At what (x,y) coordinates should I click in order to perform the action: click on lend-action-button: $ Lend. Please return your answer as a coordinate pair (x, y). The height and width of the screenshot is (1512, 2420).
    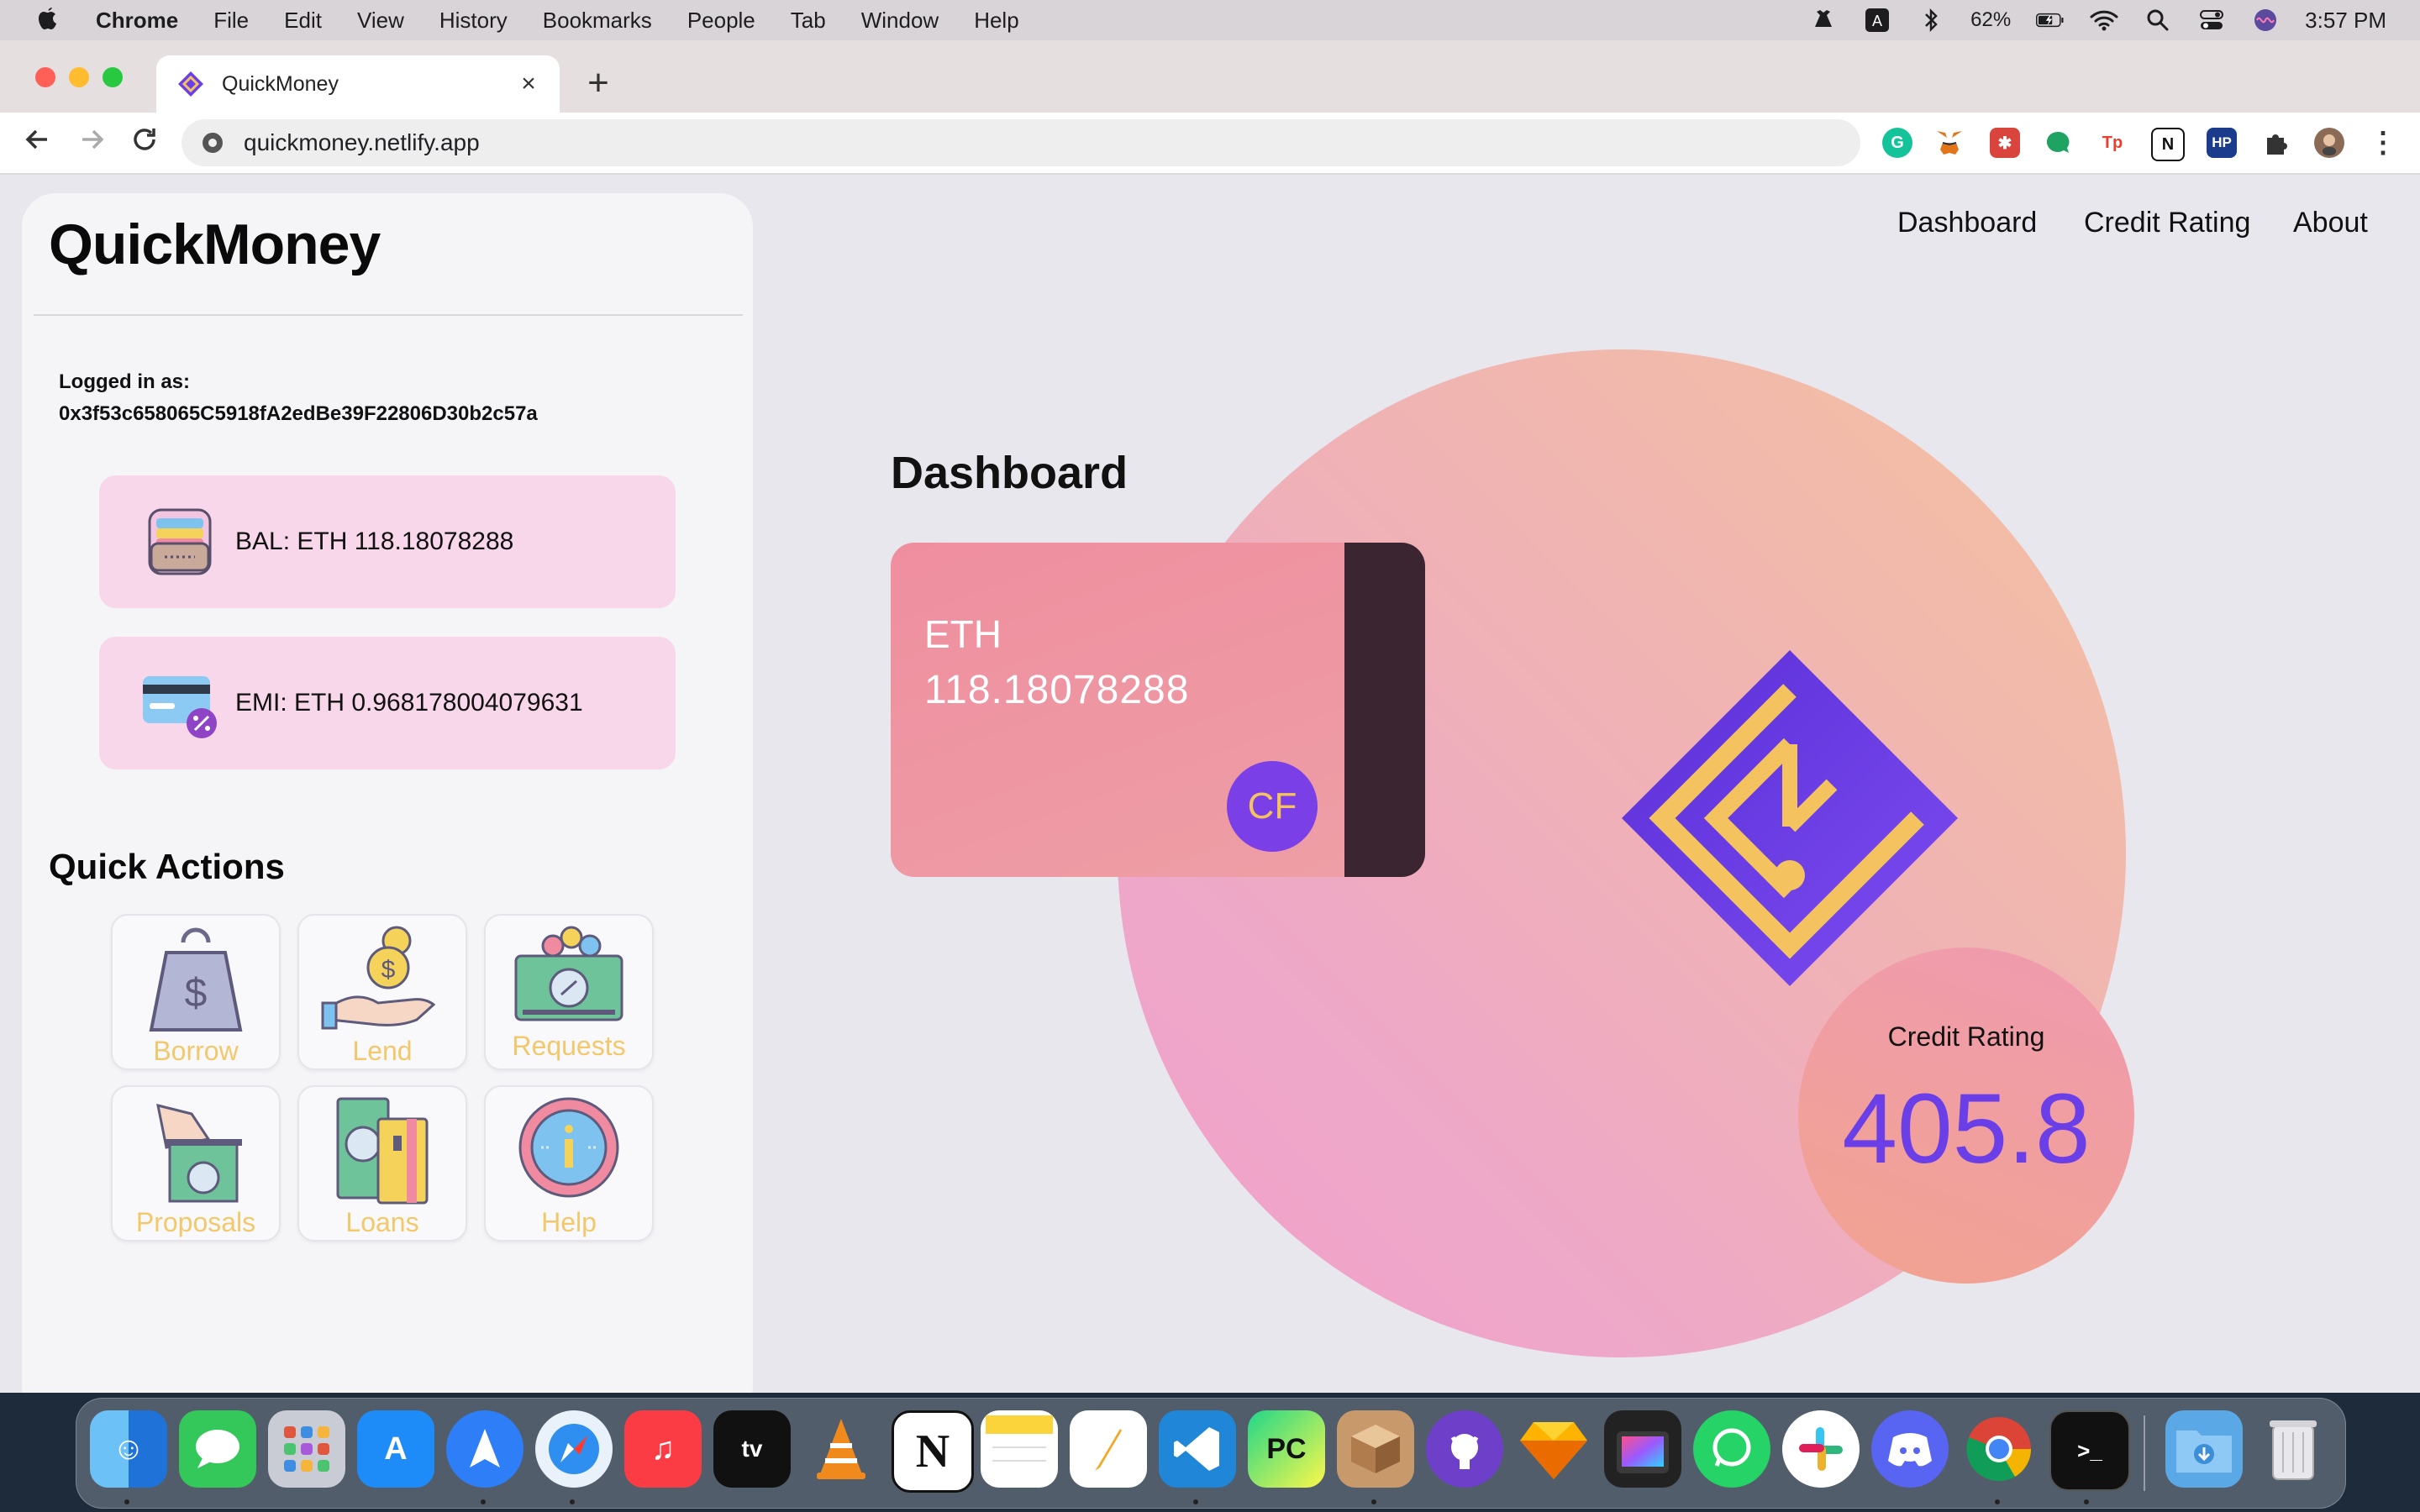
    Looking at the image, I should click on (382, 992).